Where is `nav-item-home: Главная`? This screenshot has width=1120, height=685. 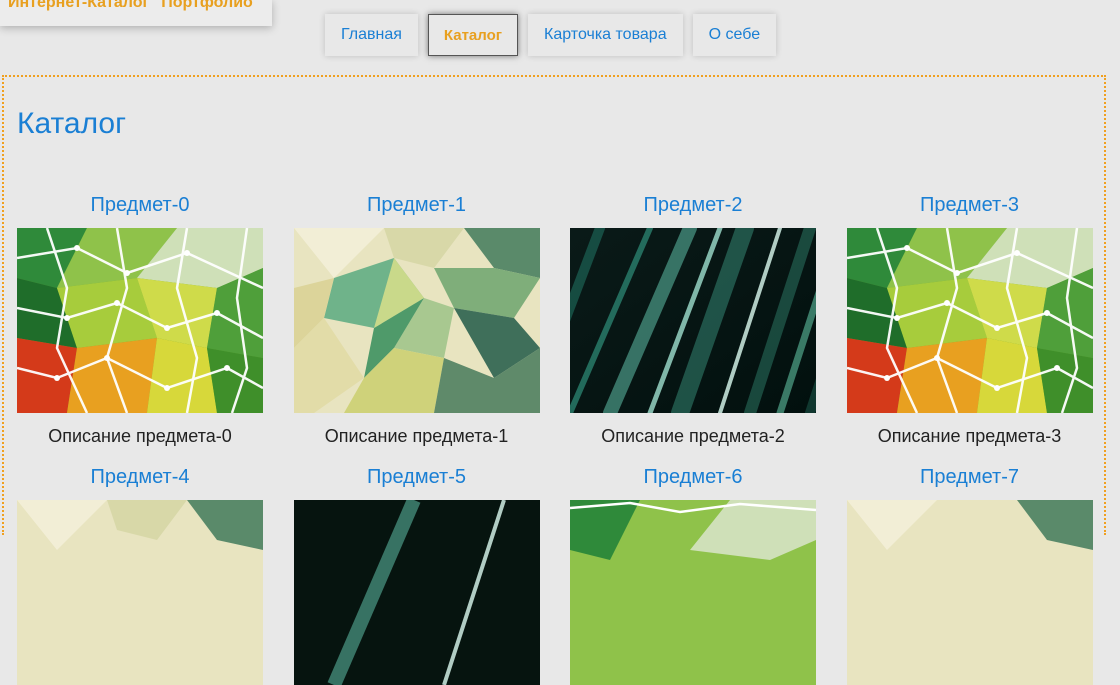 nav-item-home: Главная is located at coordinates (371, 35).